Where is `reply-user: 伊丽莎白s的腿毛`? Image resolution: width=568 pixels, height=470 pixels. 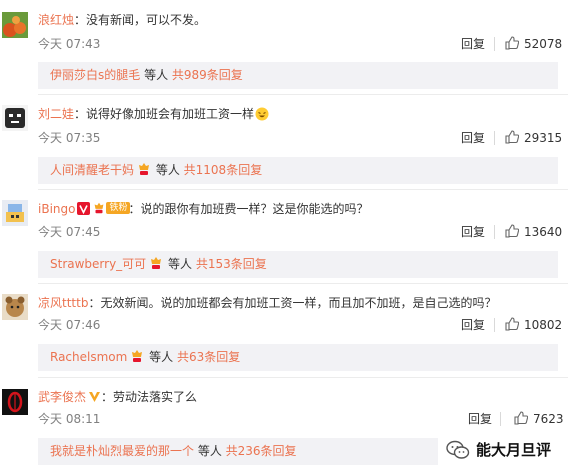
reply-user: 伊丽莎白s的腿毛 is located at coordinates (95, 75).